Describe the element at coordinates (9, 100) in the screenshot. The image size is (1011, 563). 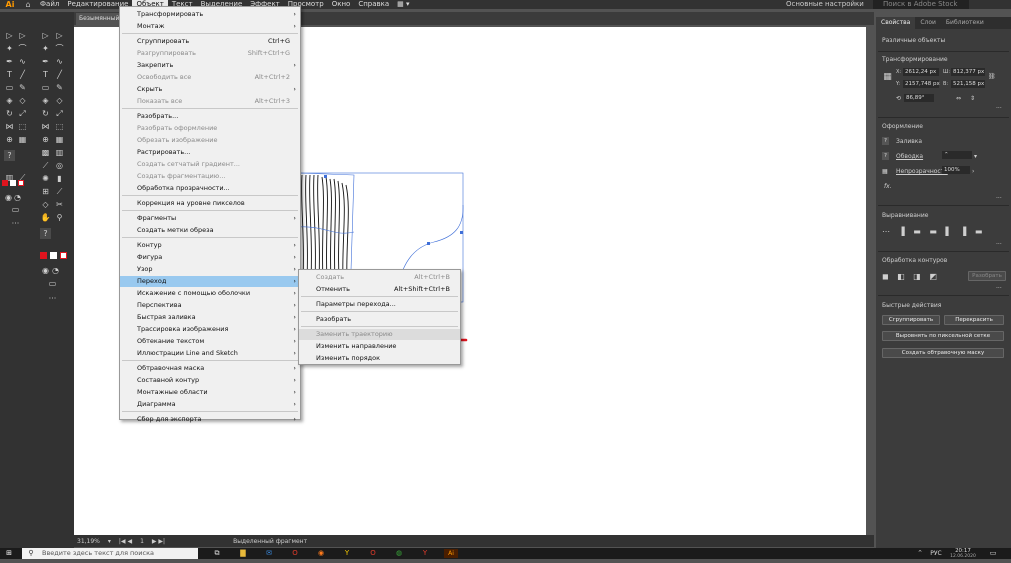
I see `shaper-tool-icon: ◈` at that location.